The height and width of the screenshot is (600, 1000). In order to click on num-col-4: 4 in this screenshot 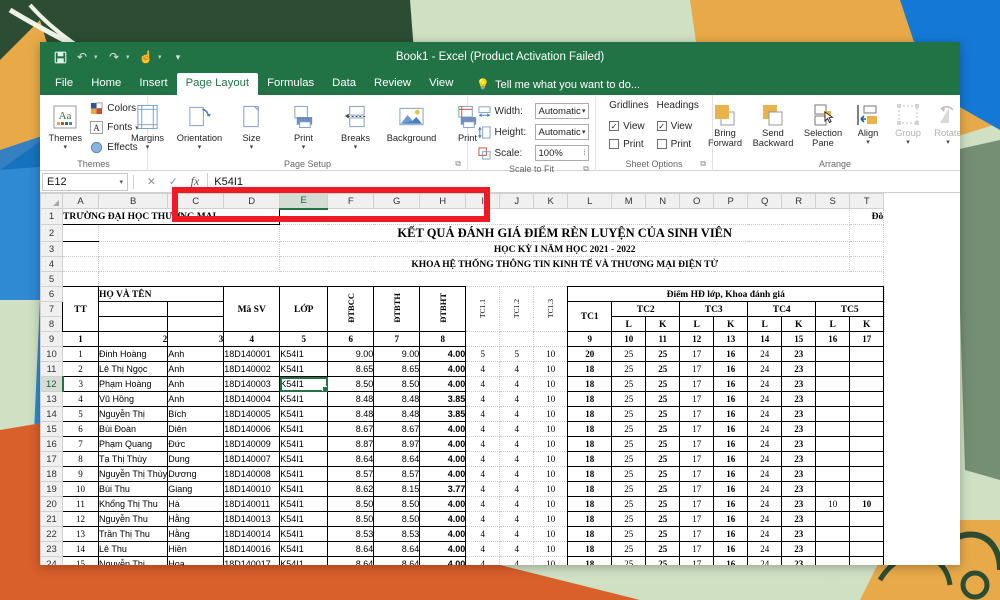, I will do `click(252, 339)`.